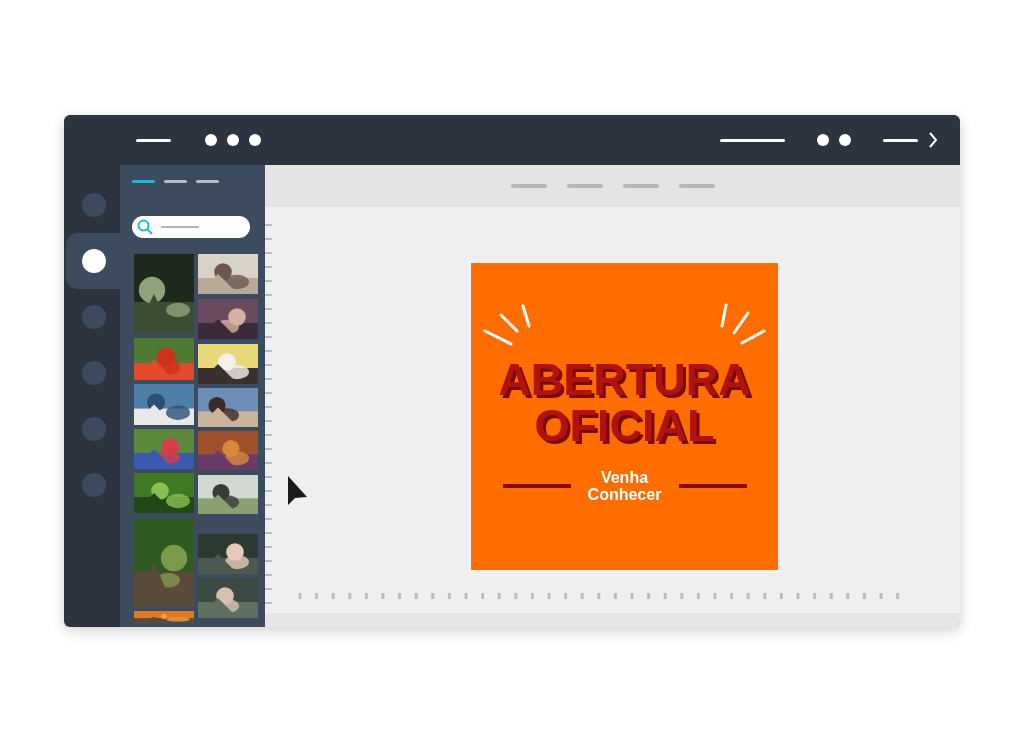 Image resolution: width=1024 pixels, height=743 pixels. I want to click on sidebar-item, so click(93, 261).